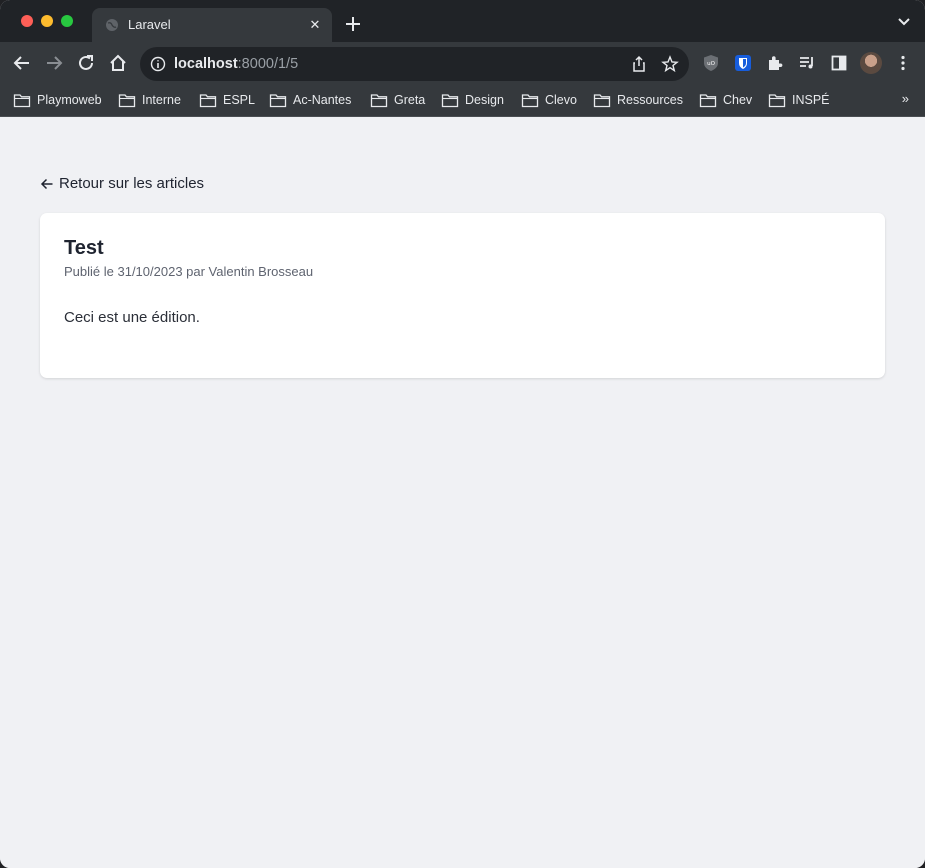 The width and height of the screenshot is (925, 868). I want to click on globe-icon, so click(112, 25).